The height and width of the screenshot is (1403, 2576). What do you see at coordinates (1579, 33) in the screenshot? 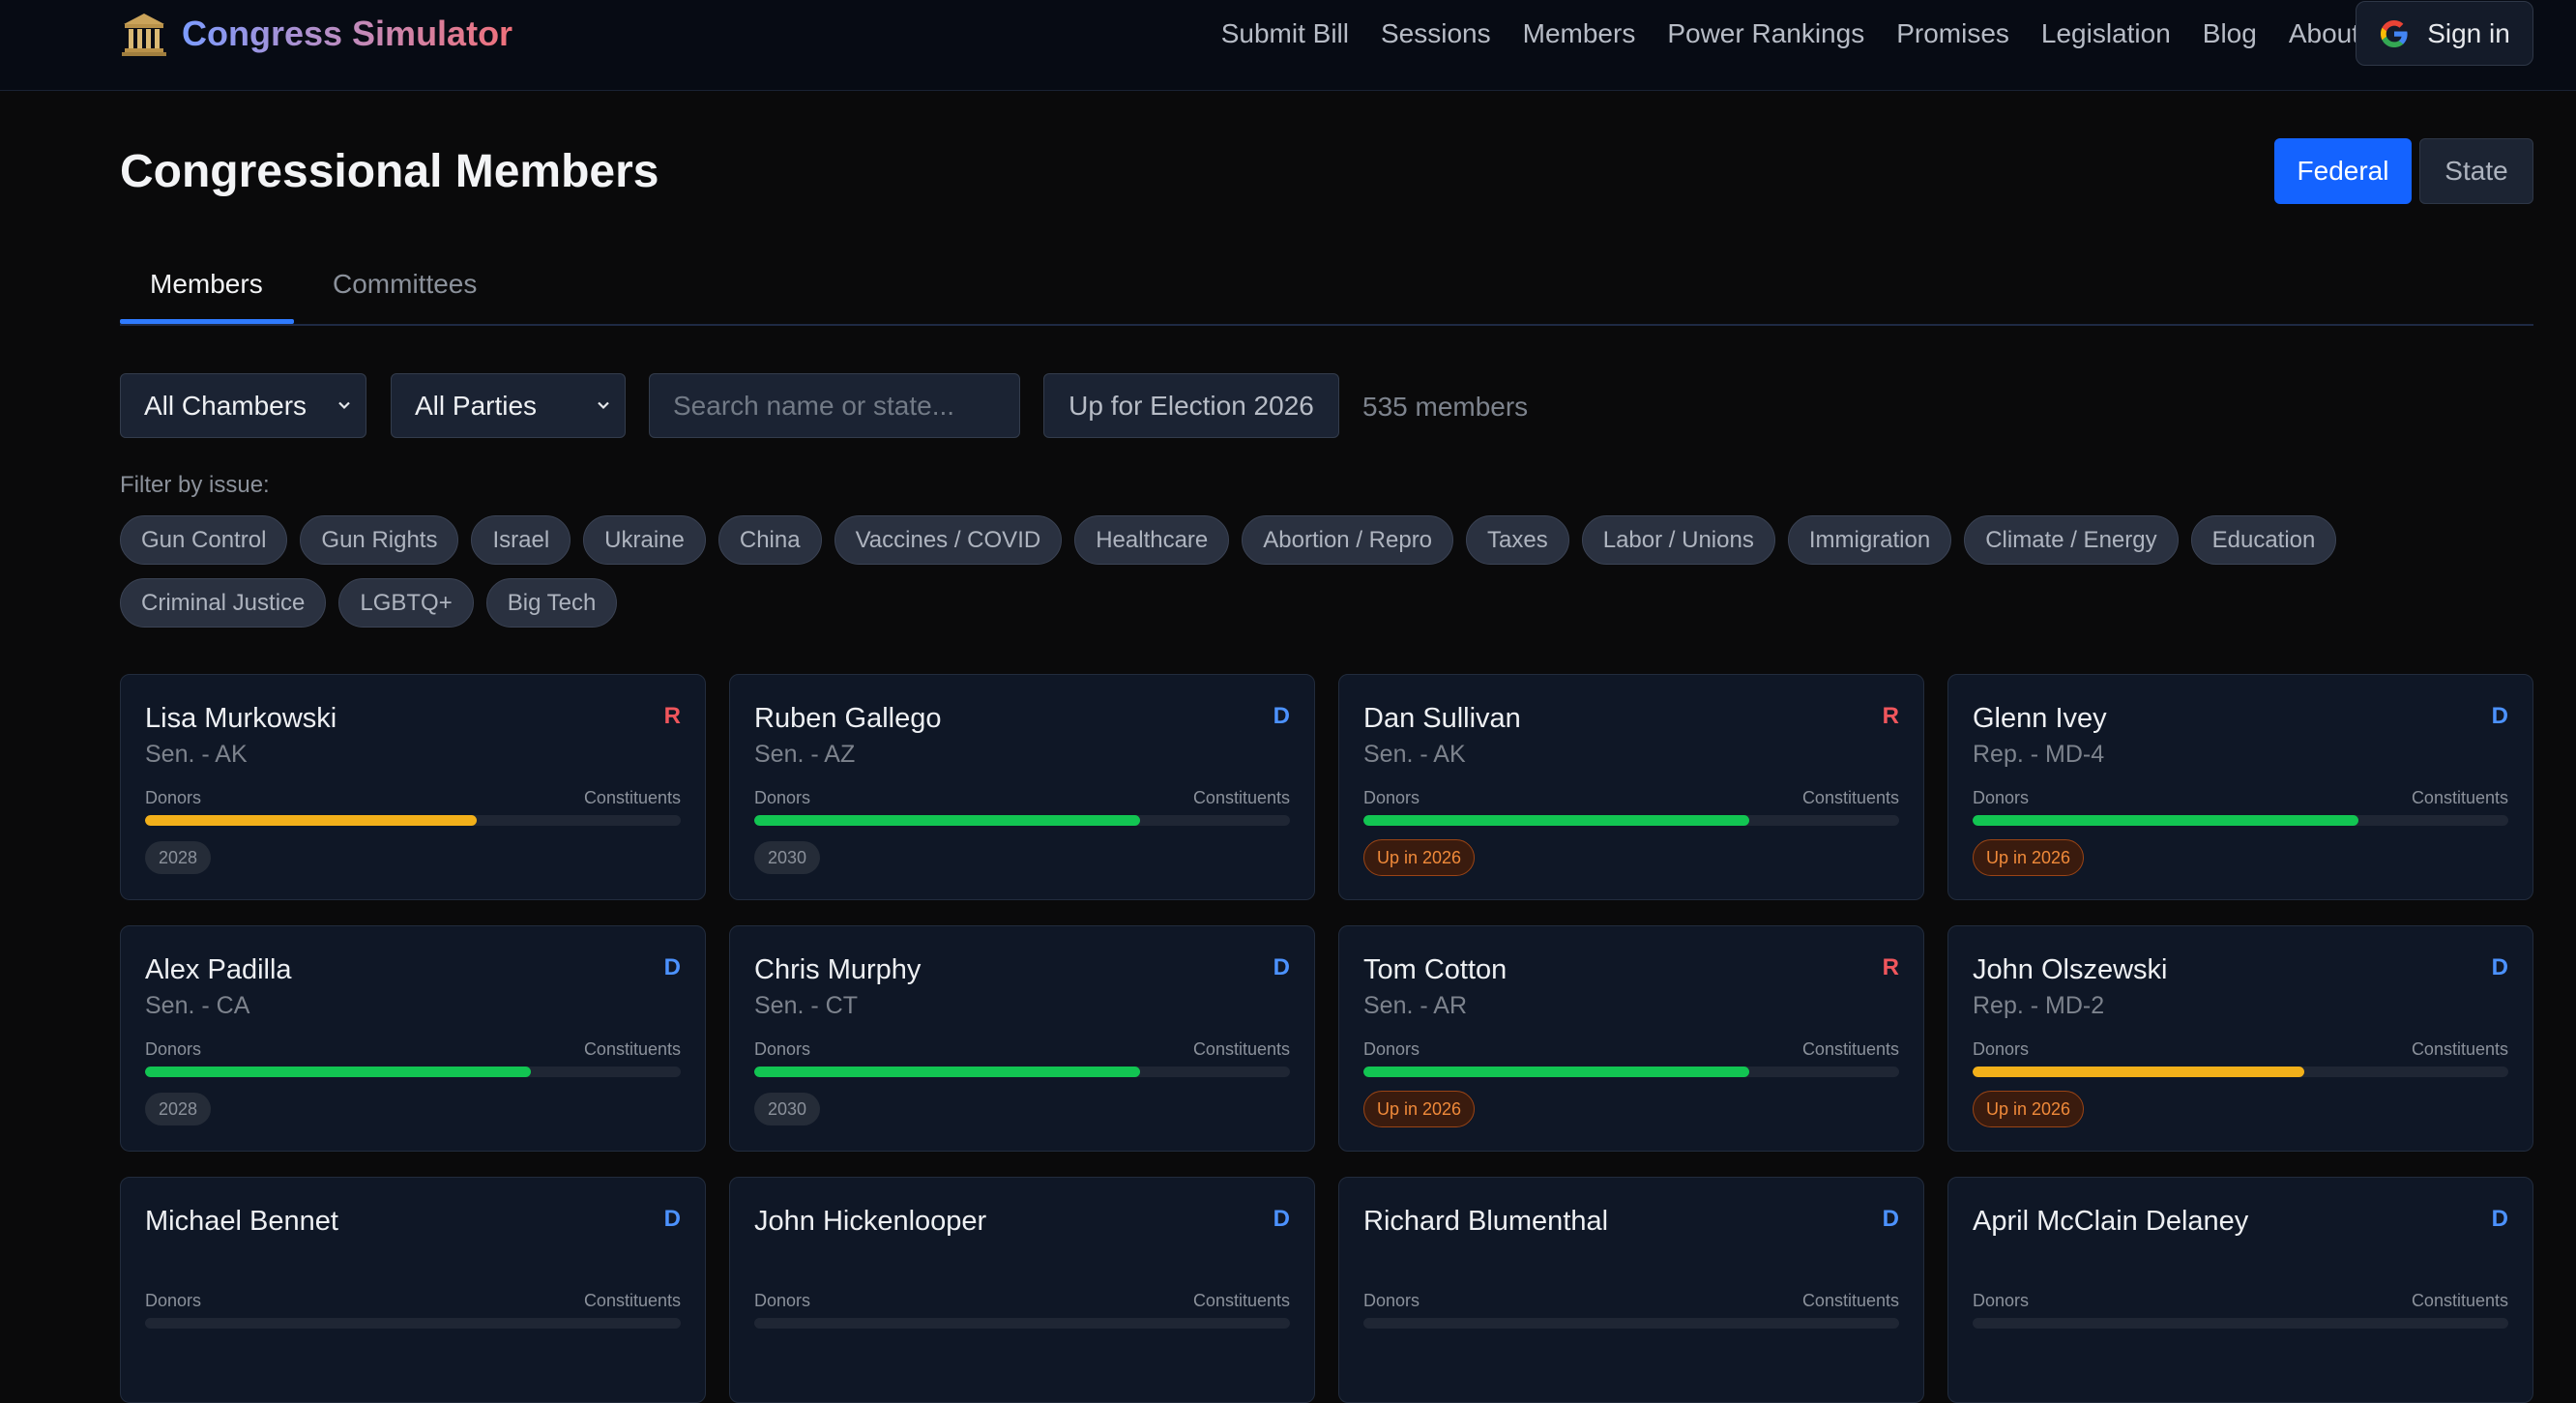
I see `nav-members: Members` at bounding box center [1579, 33].